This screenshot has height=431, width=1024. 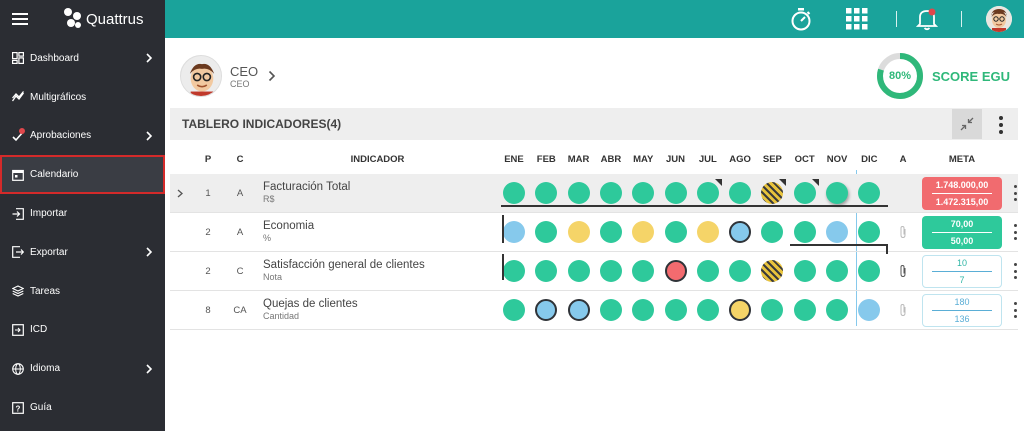 What do you see at coordinates (82, 97) in the screenshot?
I see `sidebar-item-multigraficos: Multigráficos` at bounding box center [82, 97].